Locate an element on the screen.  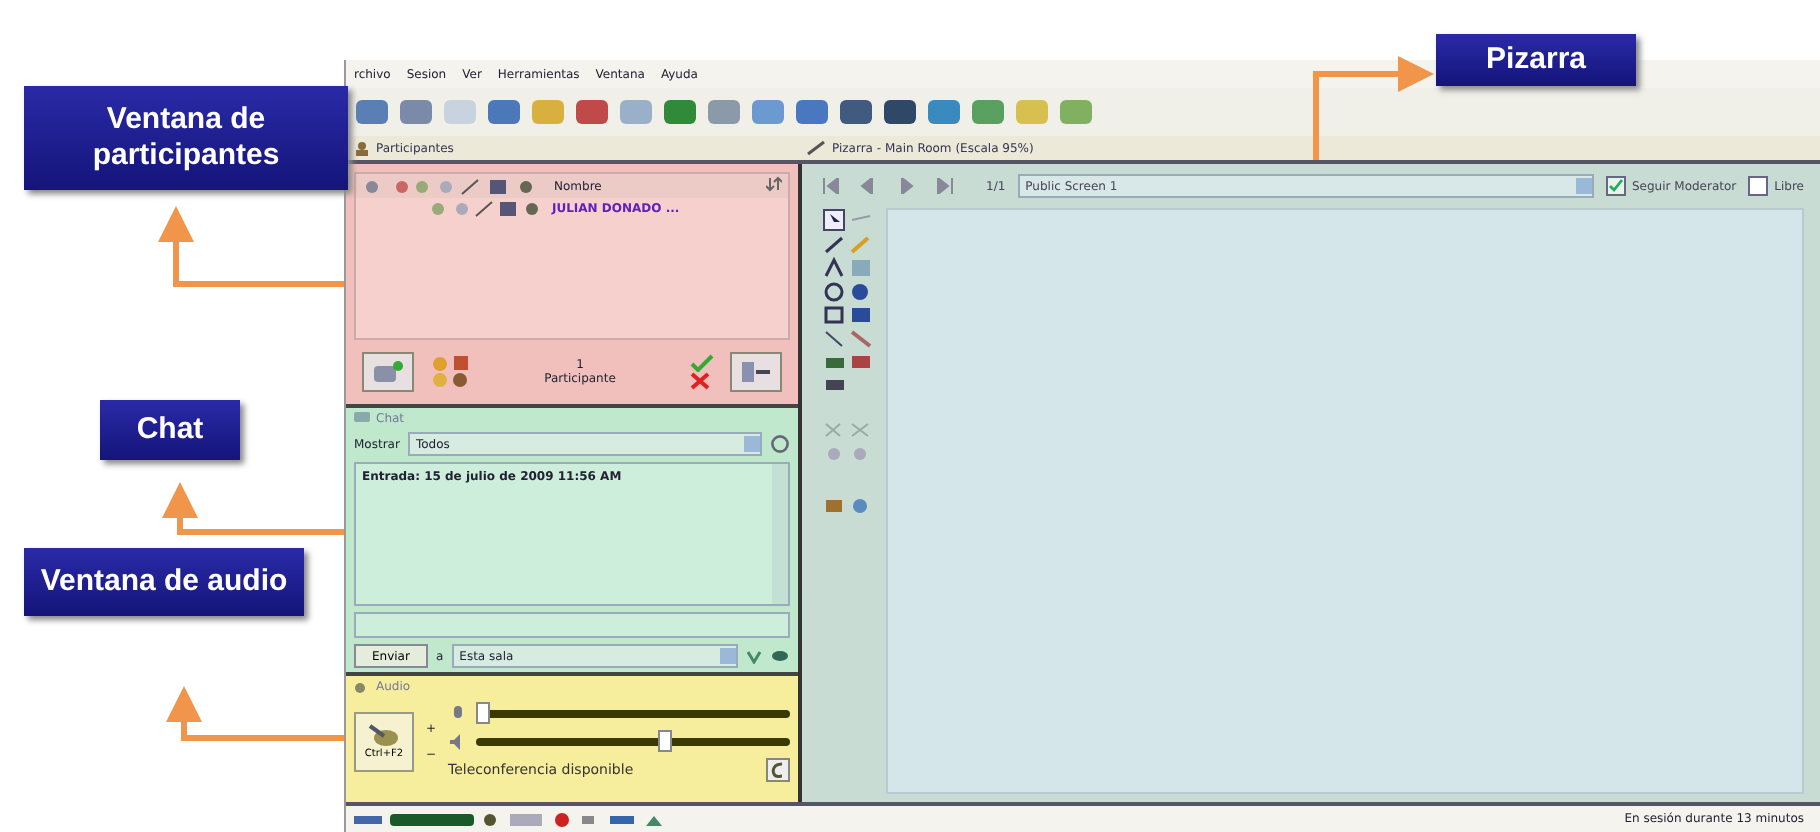
callout-label: Pizarra is located at coordinates (1536, 60).